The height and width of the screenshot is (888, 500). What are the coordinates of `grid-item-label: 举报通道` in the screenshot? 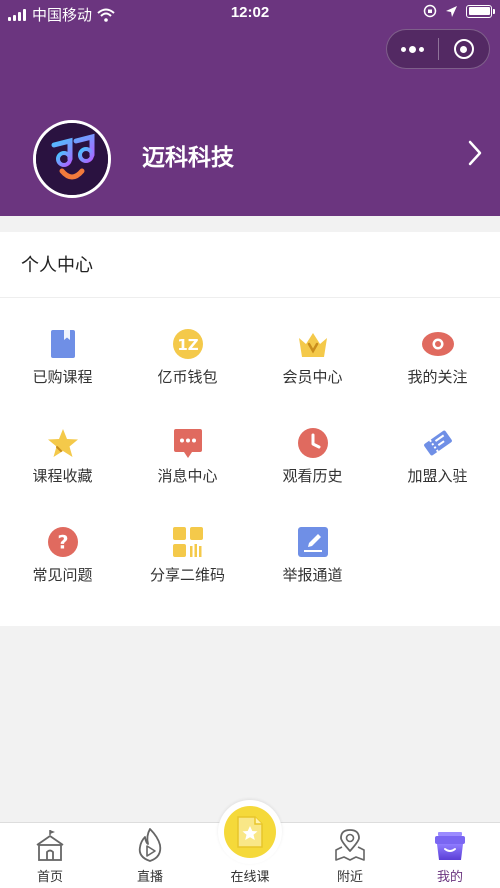 It's located at (312, 575).